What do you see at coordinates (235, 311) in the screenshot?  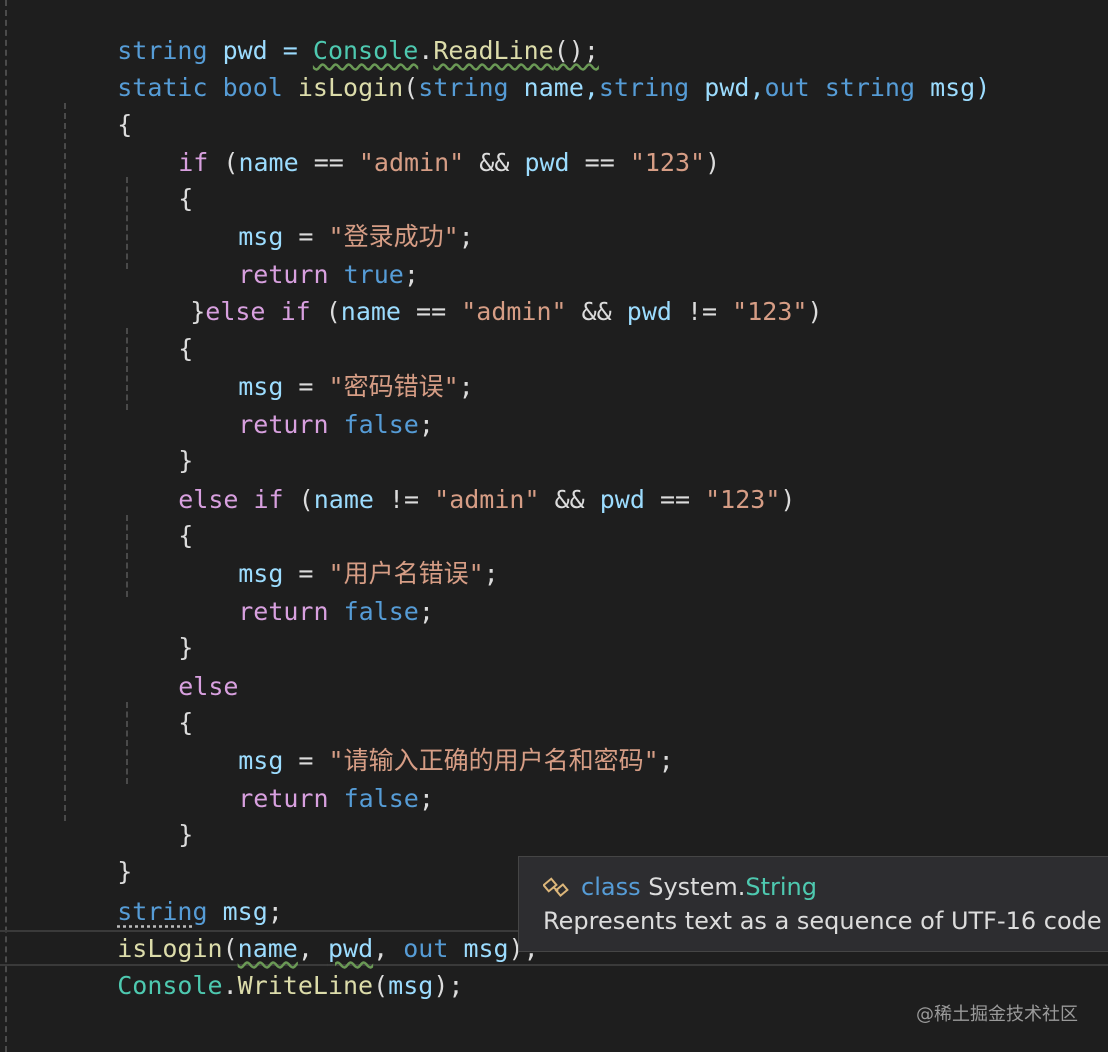 I see `control-keyword-token: else` at bounding box center [235, 311].